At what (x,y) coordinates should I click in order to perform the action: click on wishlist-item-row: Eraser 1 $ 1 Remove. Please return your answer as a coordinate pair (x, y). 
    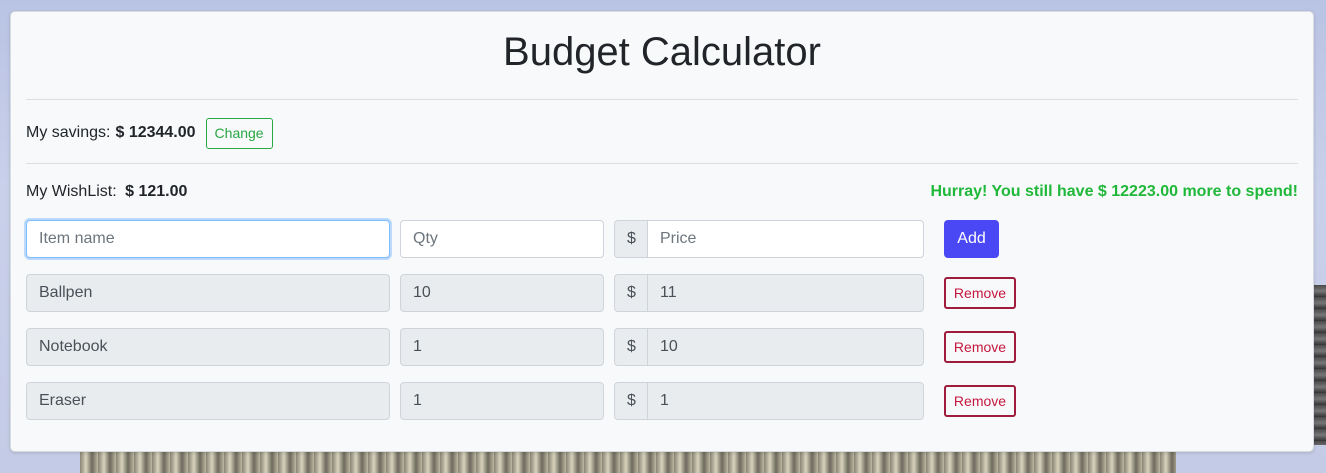
    Looking at the image, I should click on (526, 401).